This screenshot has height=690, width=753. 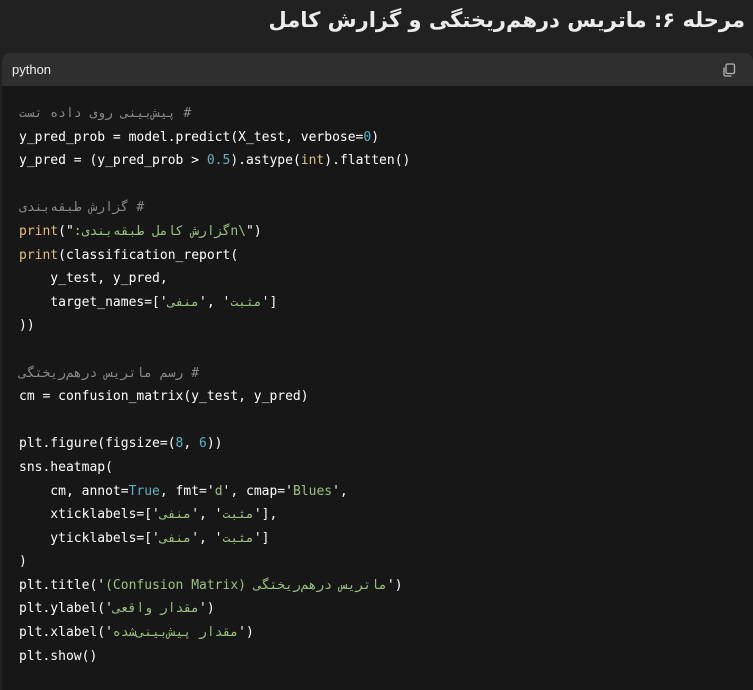 What do you see at coordinates (386, 397) in the screenshot?
I see `code-line: cm = confusion_matrix(y_test, y_pred)` at bounding box center [386, 397].